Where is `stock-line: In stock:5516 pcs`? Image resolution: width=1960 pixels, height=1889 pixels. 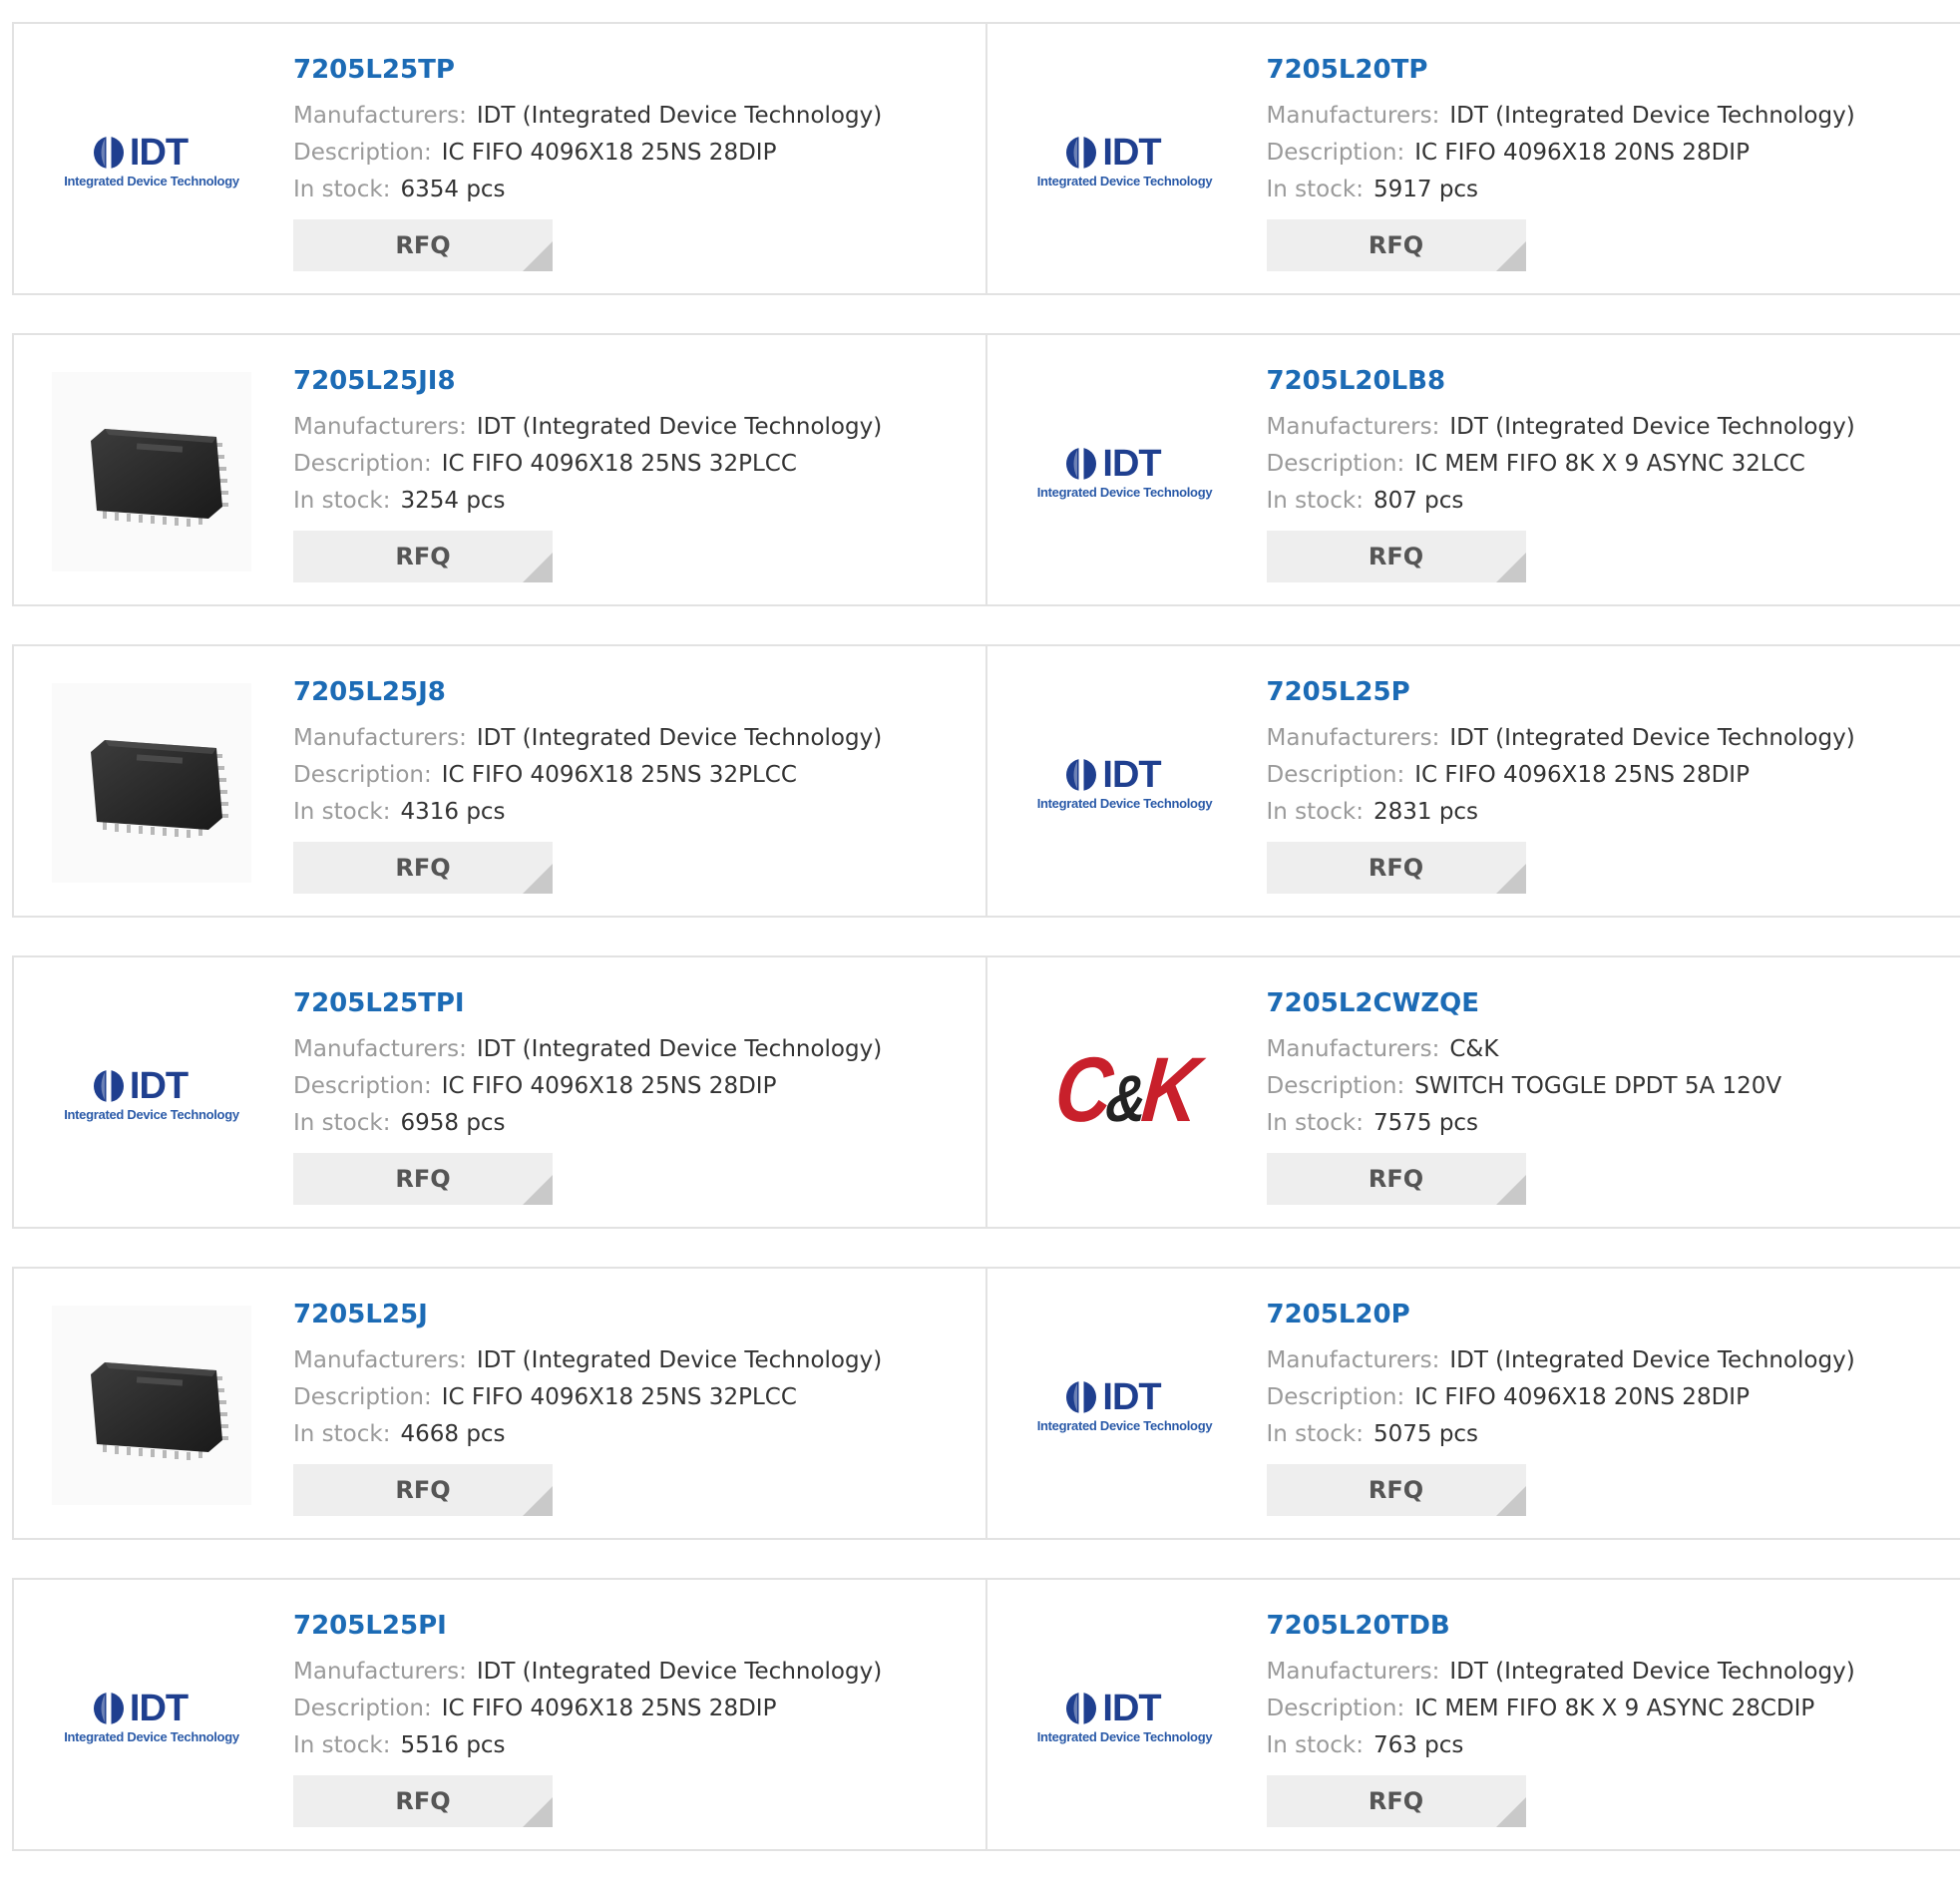 stock-line: In stock:5516 pcs is located at coordinates (588, 1745).